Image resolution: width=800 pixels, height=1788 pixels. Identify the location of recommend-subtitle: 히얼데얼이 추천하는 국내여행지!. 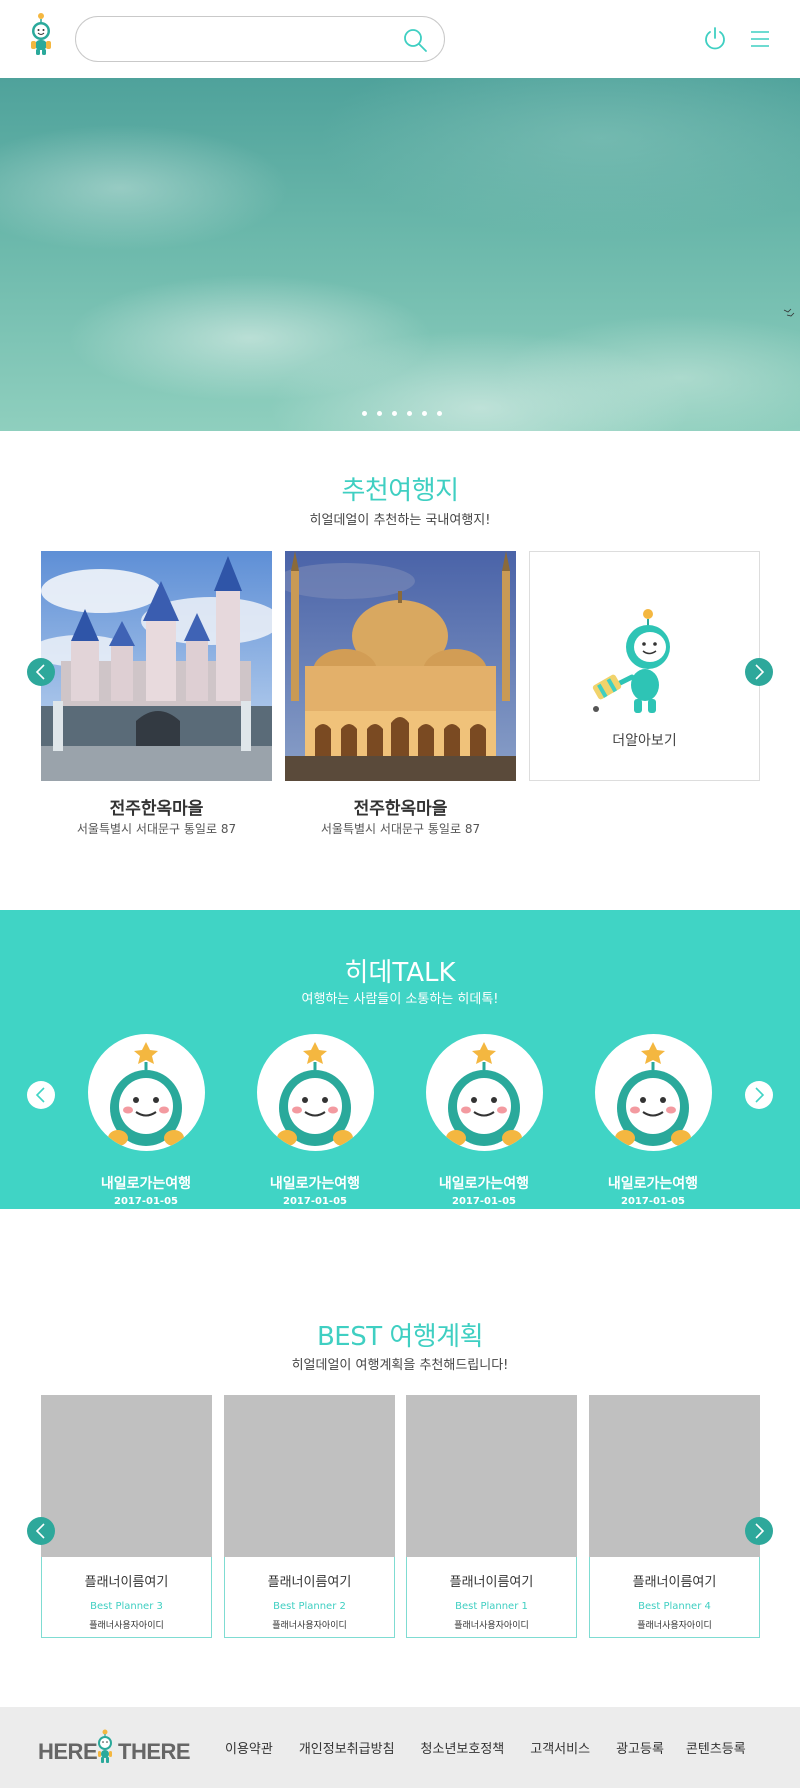
(400, 520).